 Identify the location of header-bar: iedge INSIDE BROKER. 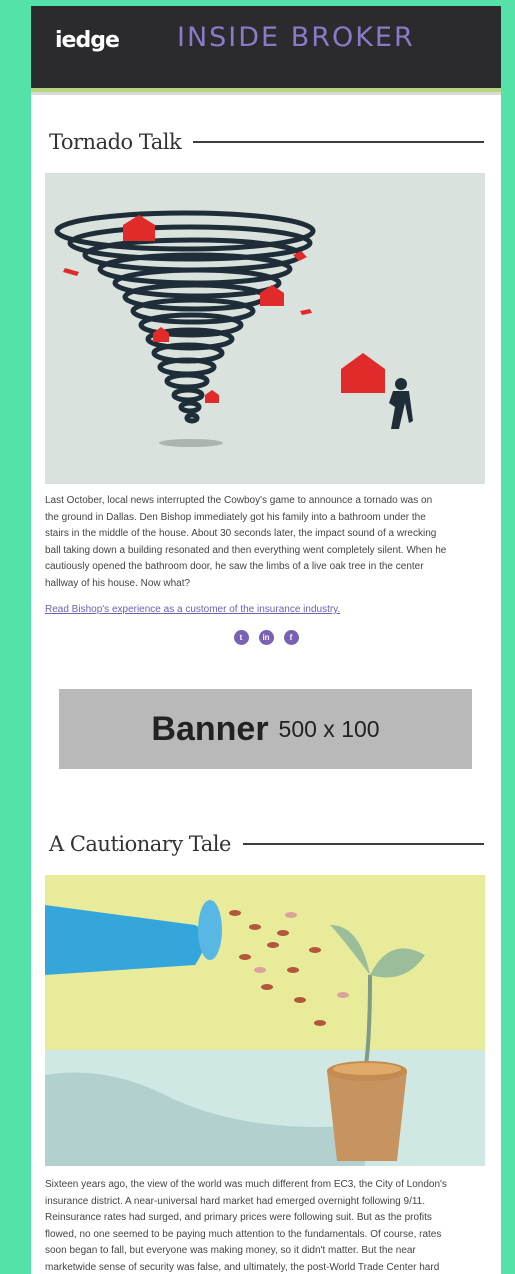
(266, 47).